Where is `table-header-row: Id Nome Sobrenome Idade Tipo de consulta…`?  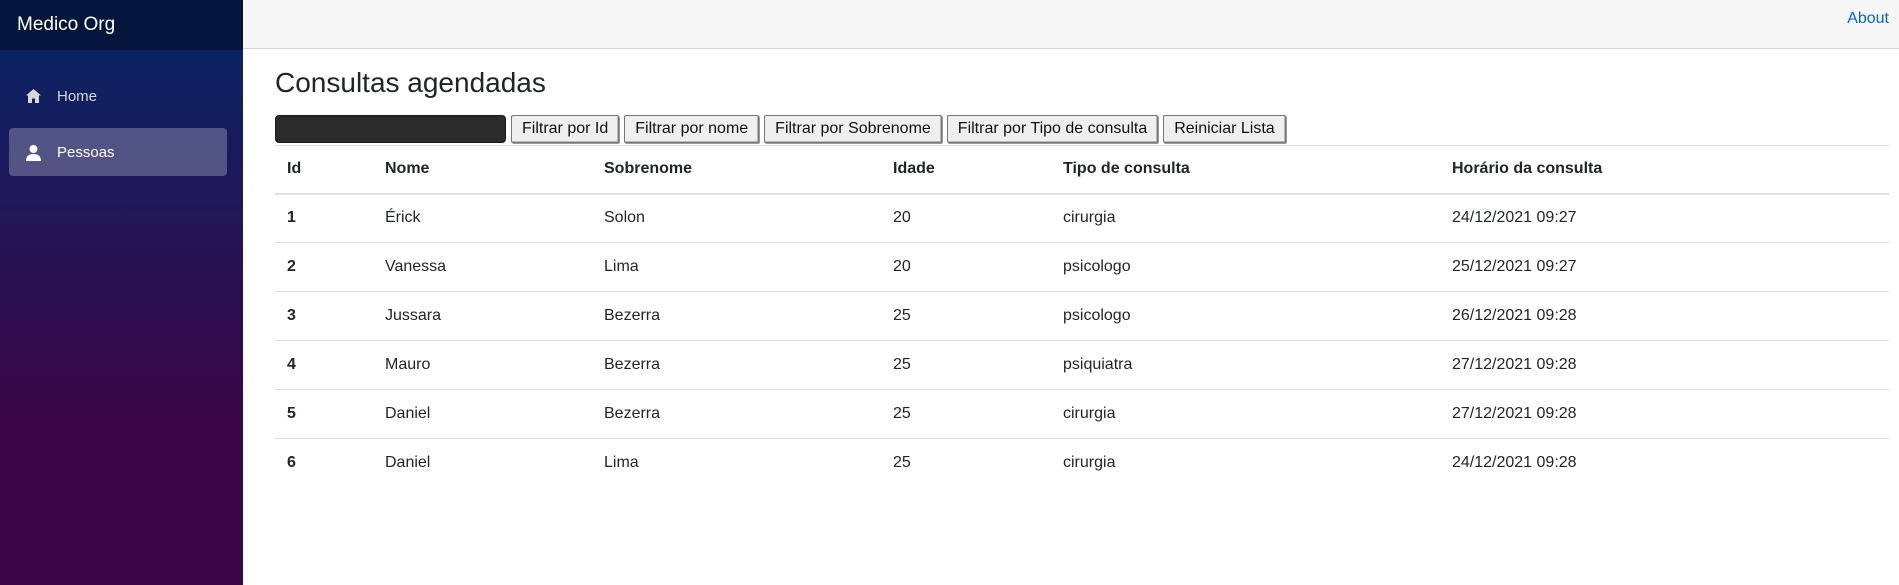 table-header-row: Id Nome Sobrenome Idade Tipo de consulta… is located at coordinates (1082, 170).